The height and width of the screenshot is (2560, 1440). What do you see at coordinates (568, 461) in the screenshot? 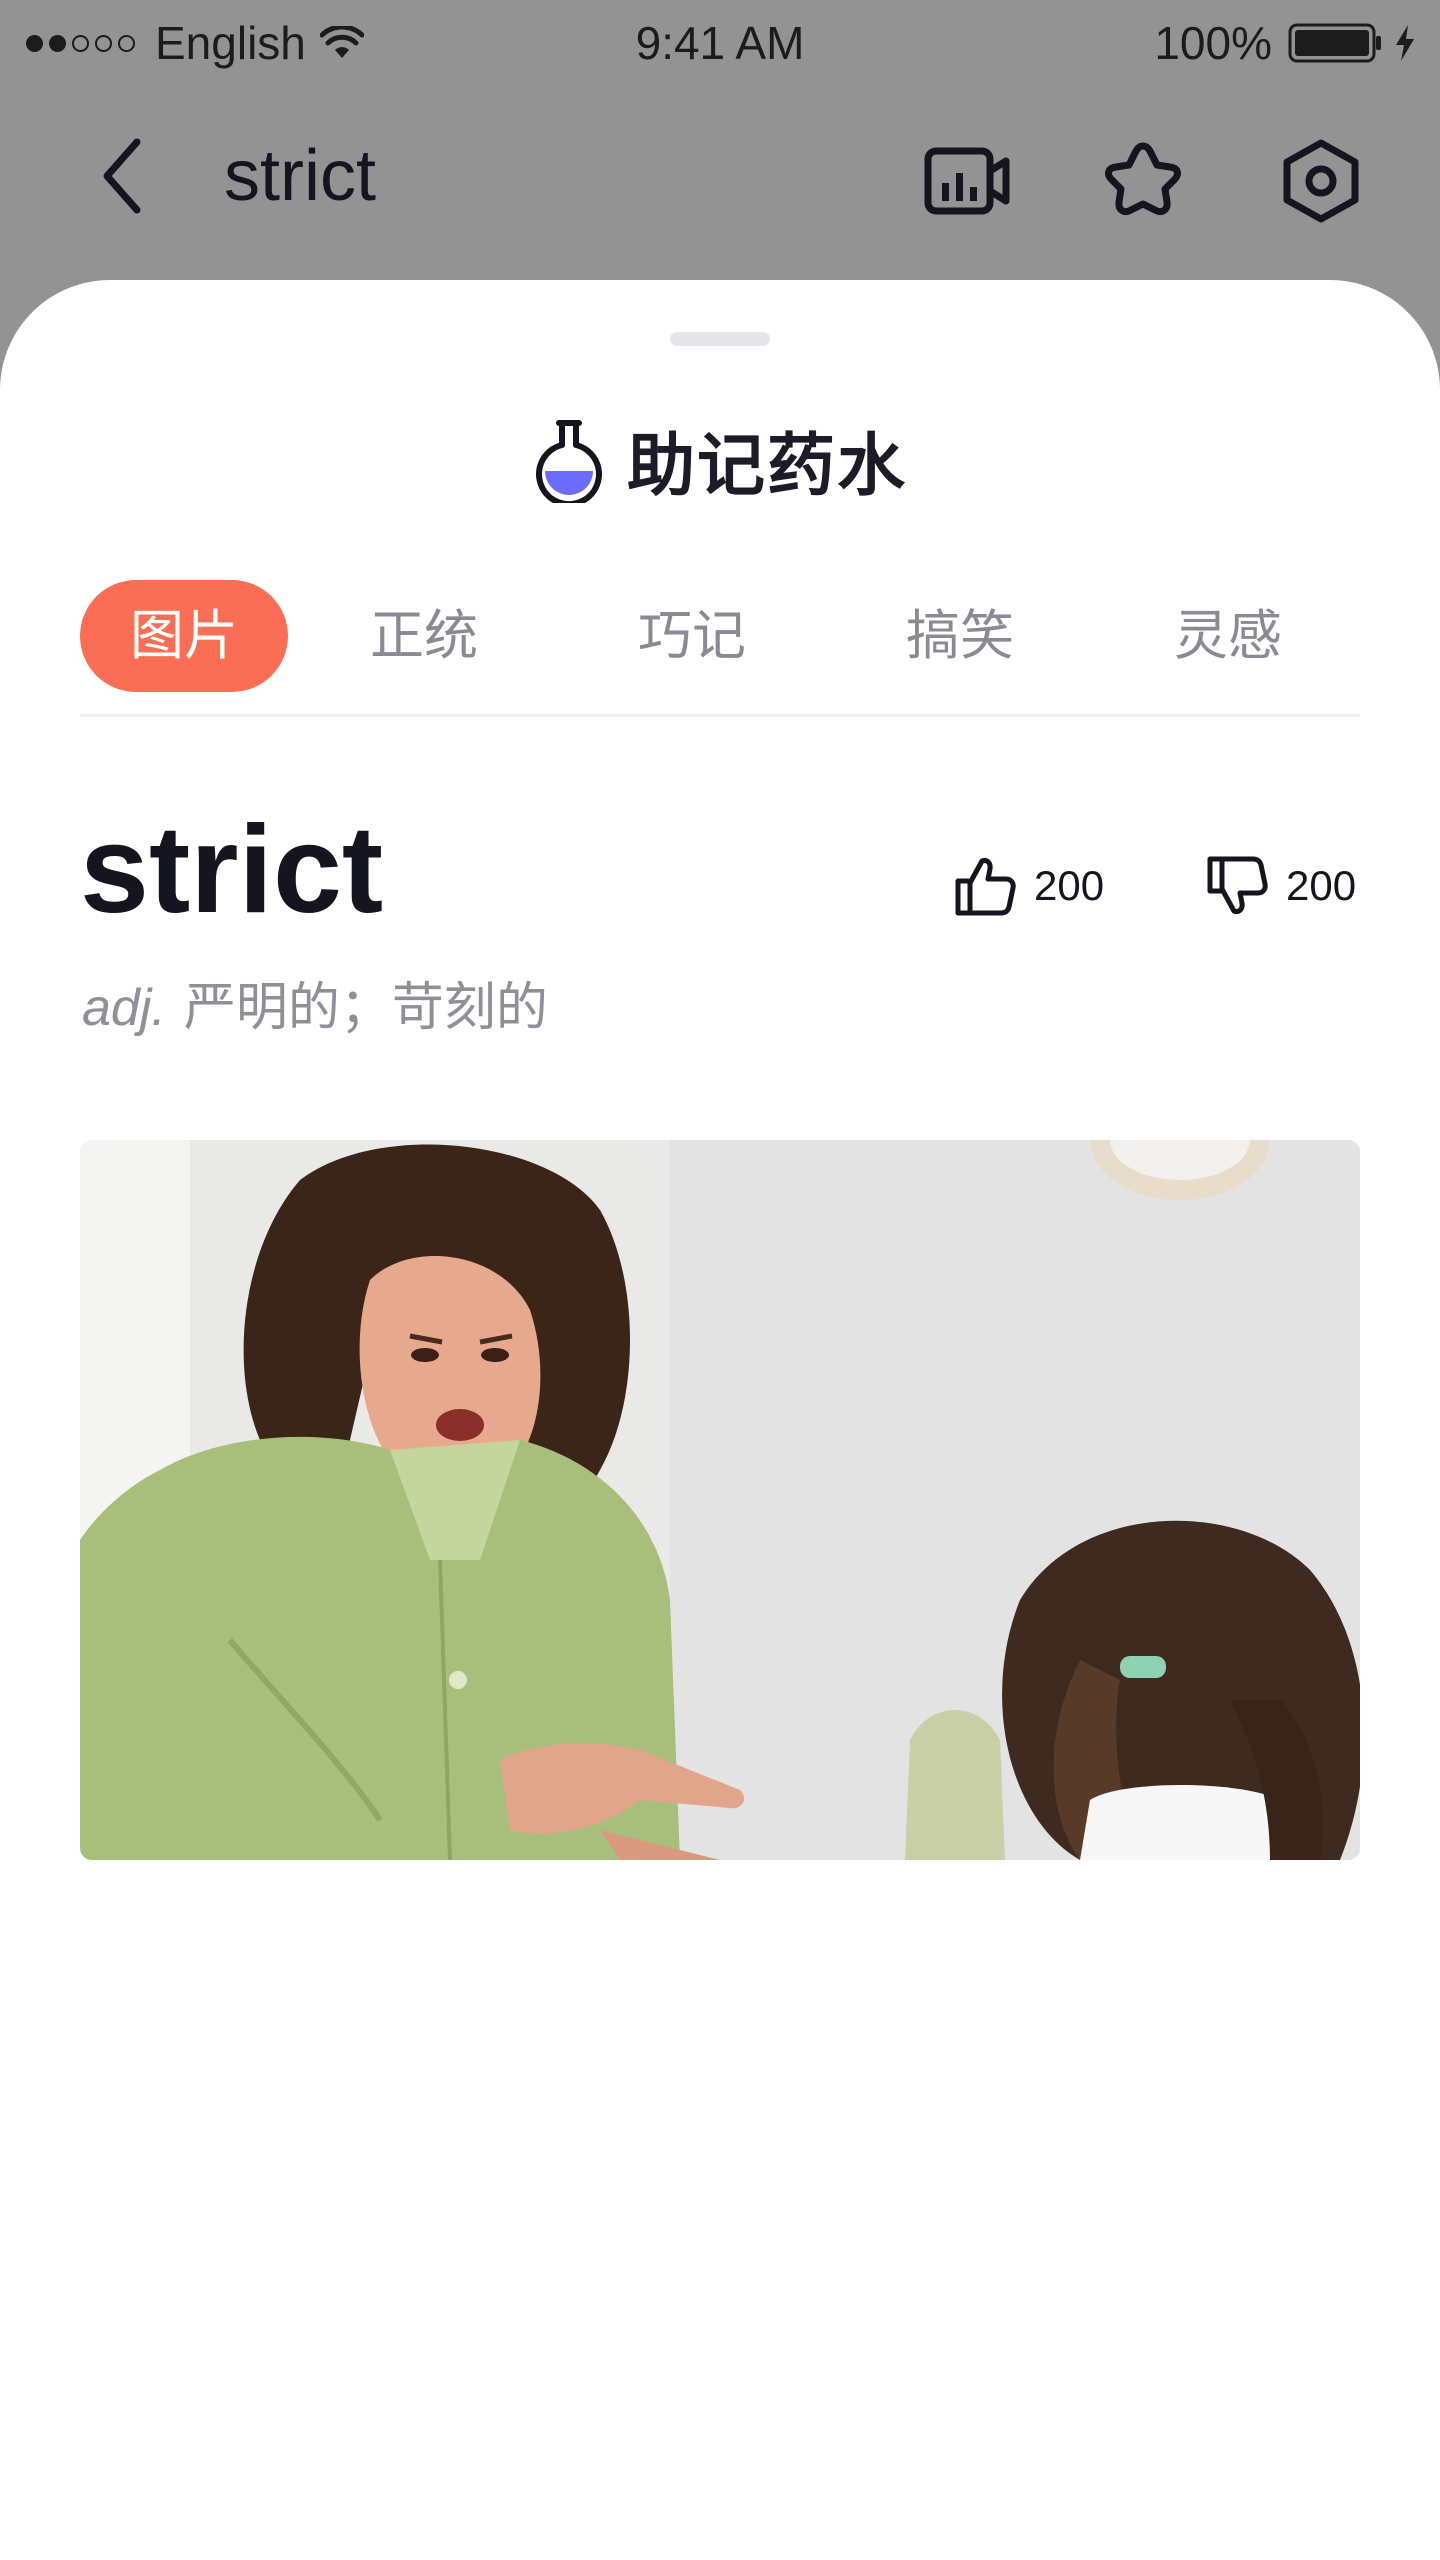
I see `potion-flask-icon` at bounding box center [568, 461].